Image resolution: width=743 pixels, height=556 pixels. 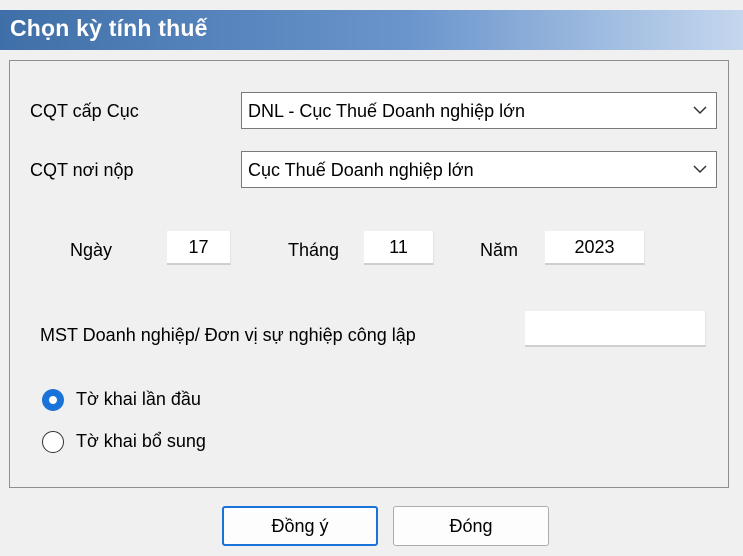 I want to click on year-input: 2023, so click(x=595, y=248).